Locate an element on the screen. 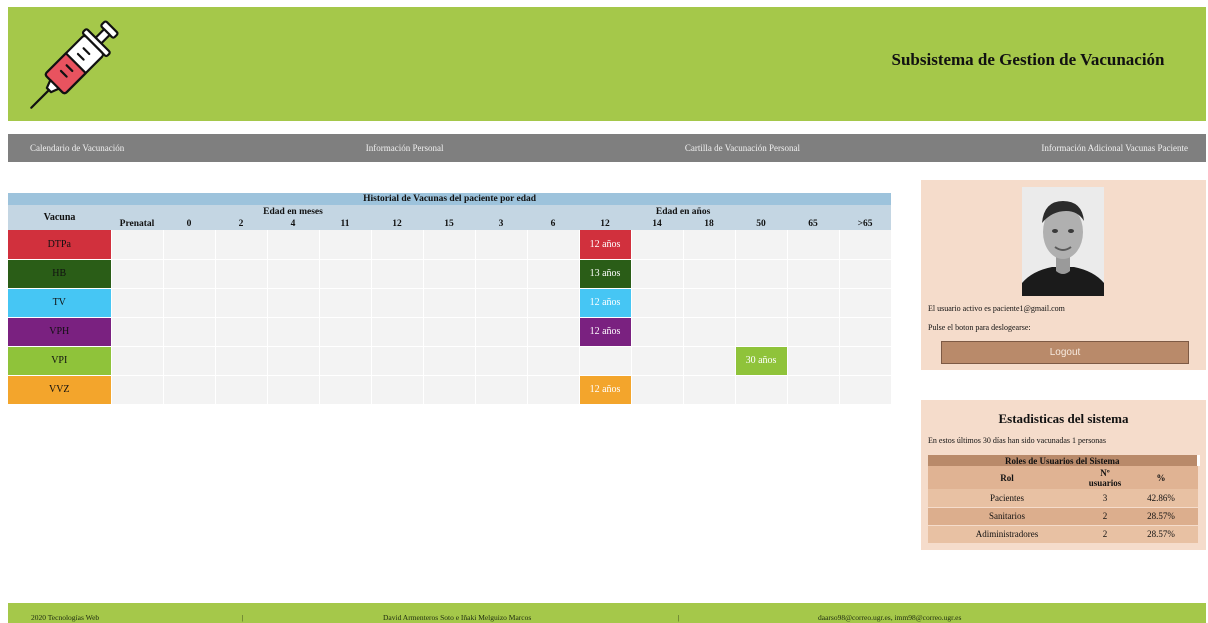 This screenshot has width=1208, height=623. age-year-header: 14 is located at coordinates (657, 224).